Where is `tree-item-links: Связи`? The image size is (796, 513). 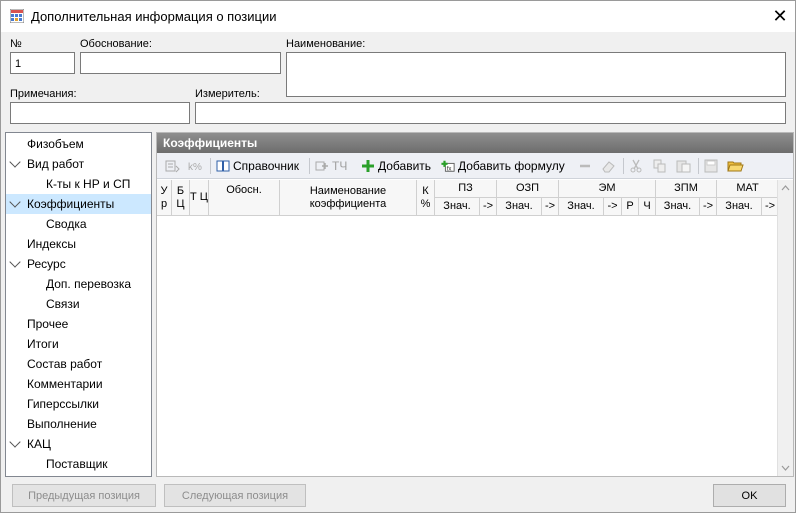 tree-item-links: Связи is located at coordinates (78, 304).